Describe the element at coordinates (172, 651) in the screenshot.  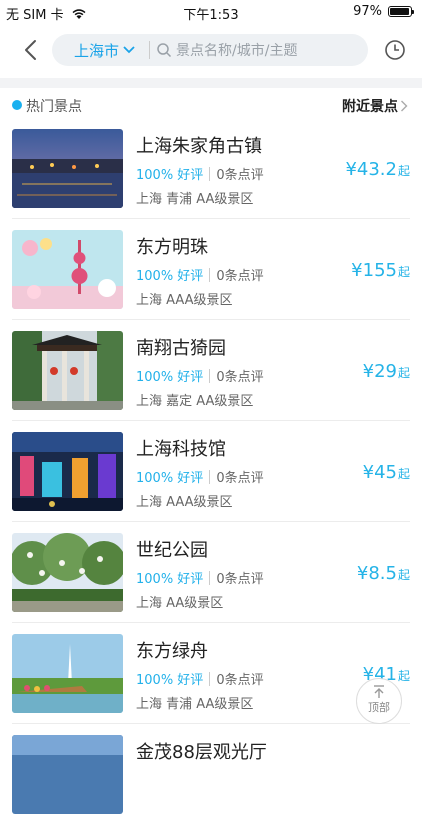
I see `attraction-name: 东方绿舟` at that location.